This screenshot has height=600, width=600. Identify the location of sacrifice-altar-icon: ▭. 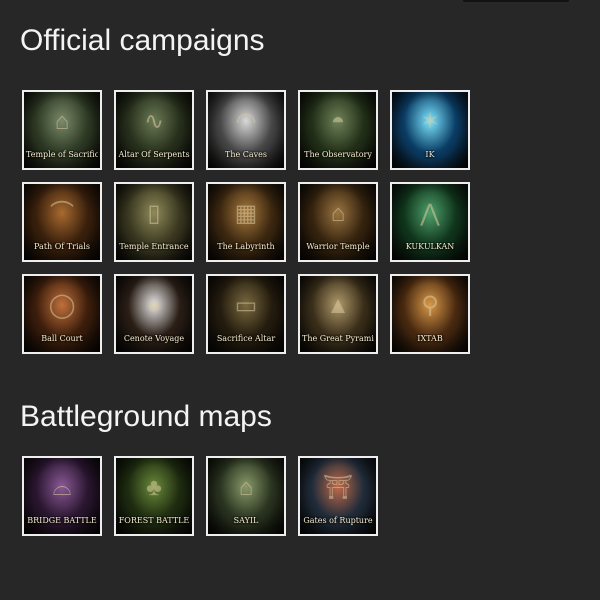
(246, 305).